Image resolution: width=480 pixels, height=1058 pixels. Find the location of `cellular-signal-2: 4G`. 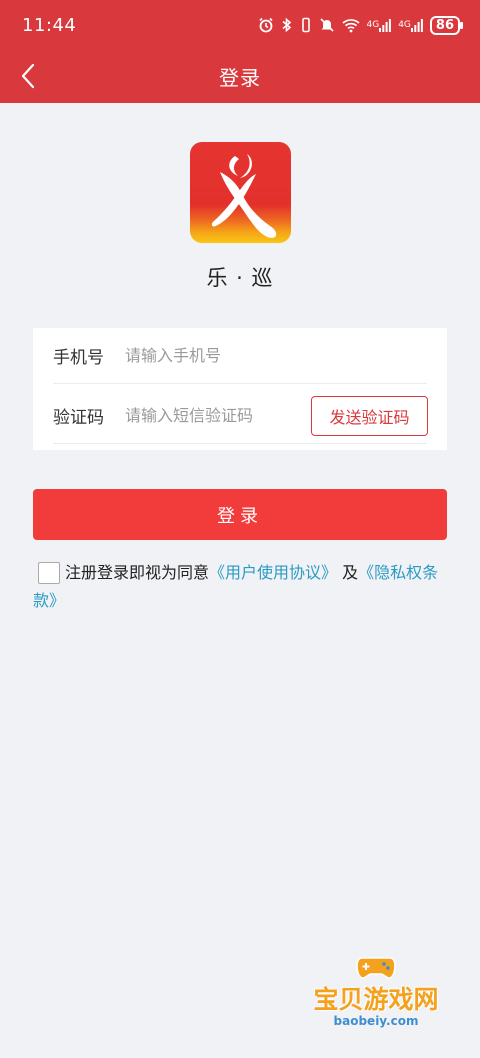

cellular-signal-2: 4G is located at coordinates (410, 25).